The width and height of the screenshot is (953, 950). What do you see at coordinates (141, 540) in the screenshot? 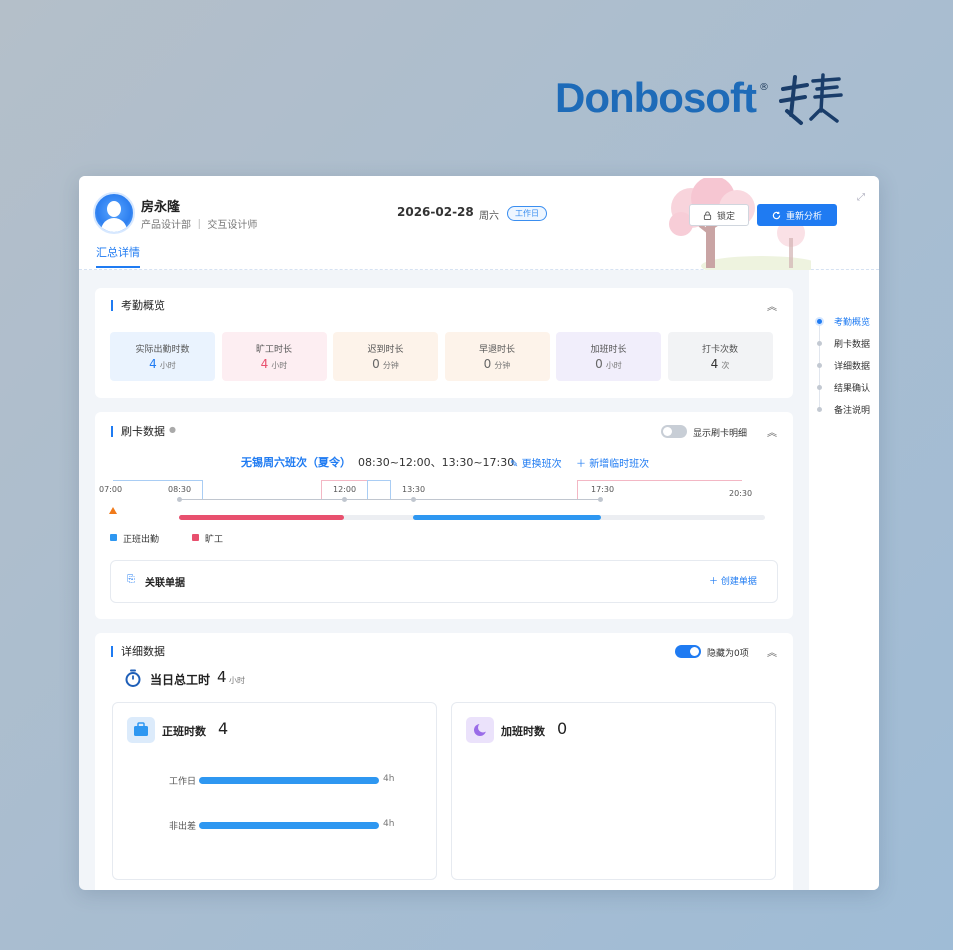
I see `legend-label-regular: 正班出勤` at bounding box center [141, 540].